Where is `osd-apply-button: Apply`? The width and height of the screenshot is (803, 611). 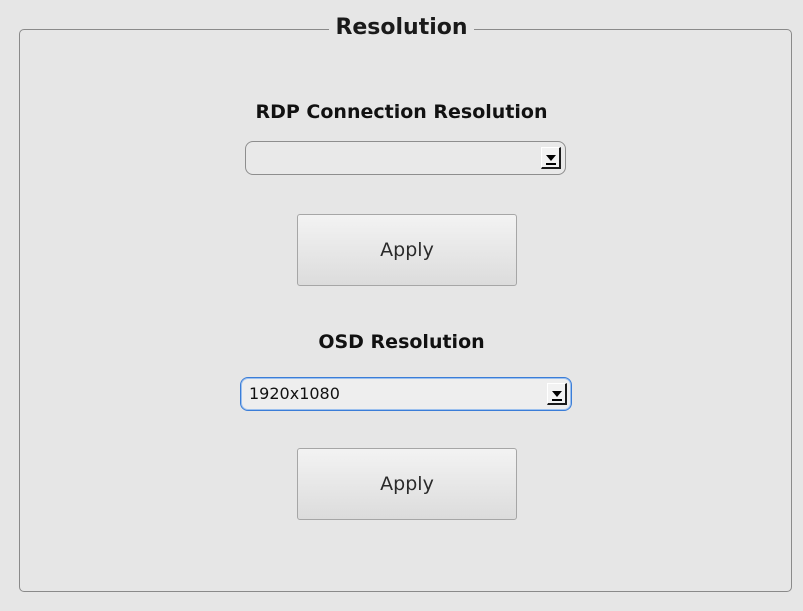
osd-apply-button: Apply is located at coordinates (407, 484).